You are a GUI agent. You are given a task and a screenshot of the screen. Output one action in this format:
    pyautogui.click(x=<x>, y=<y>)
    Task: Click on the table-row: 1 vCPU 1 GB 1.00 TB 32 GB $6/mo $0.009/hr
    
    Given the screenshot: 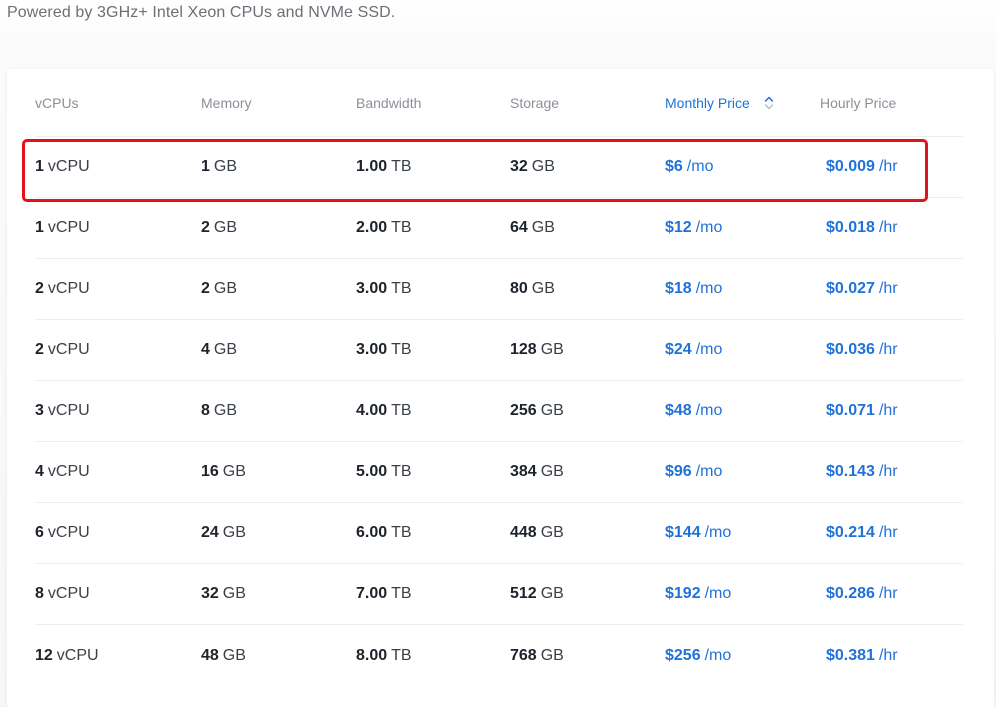 What is the action you would take?
    pyautogui.click(x=499, y=167)
    